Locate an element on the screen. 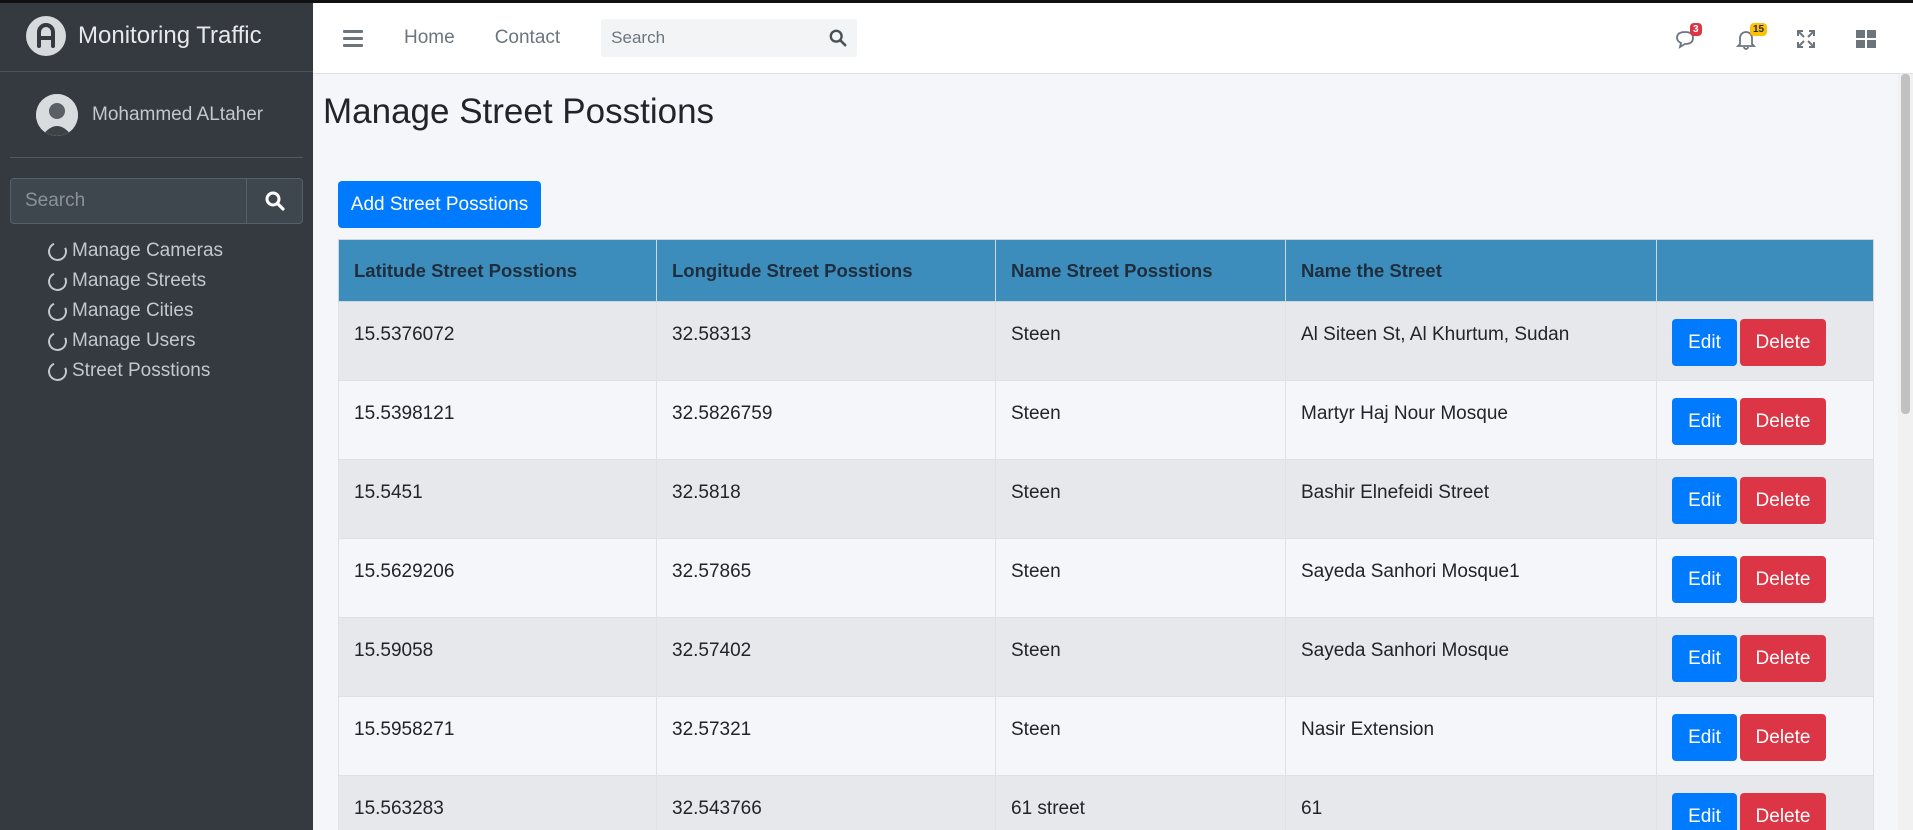  column-header-actions is located at coordinates (1765, 270).